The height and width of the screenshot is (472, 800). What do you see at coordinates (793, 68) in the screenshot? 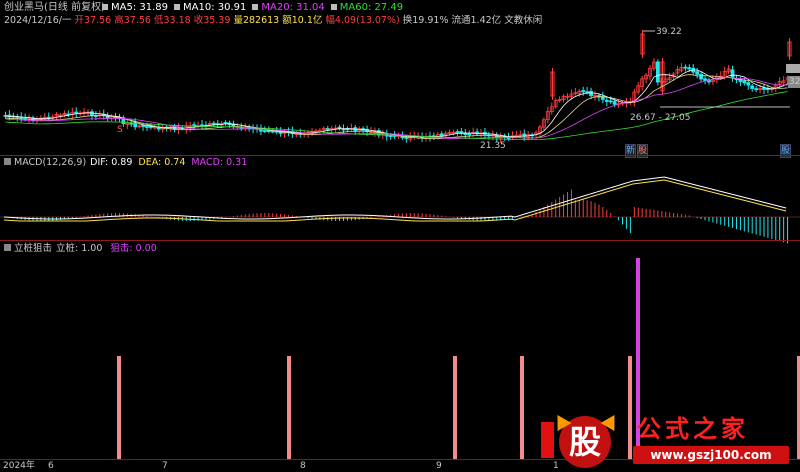
I see `price-cursor-box` at bounding box center [793, 68].